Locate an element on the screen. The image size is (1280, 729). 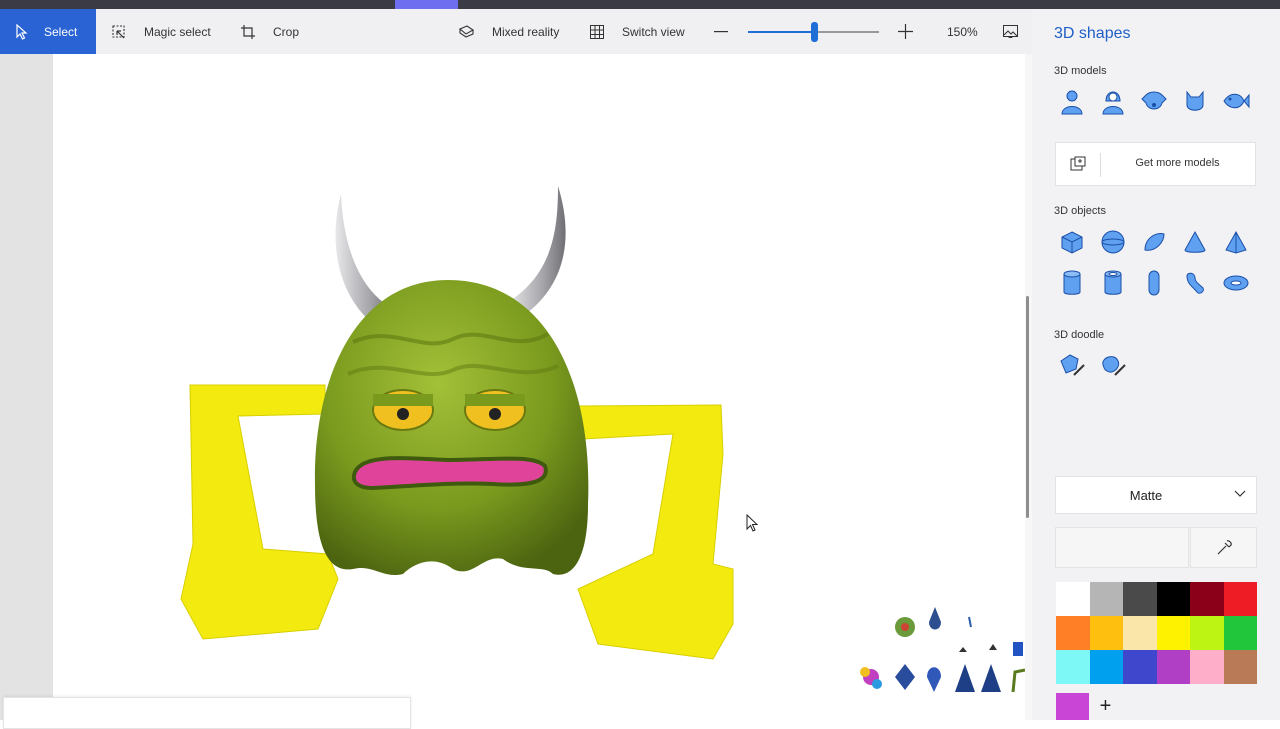
minus-icon is located at coordinates (721, 31).